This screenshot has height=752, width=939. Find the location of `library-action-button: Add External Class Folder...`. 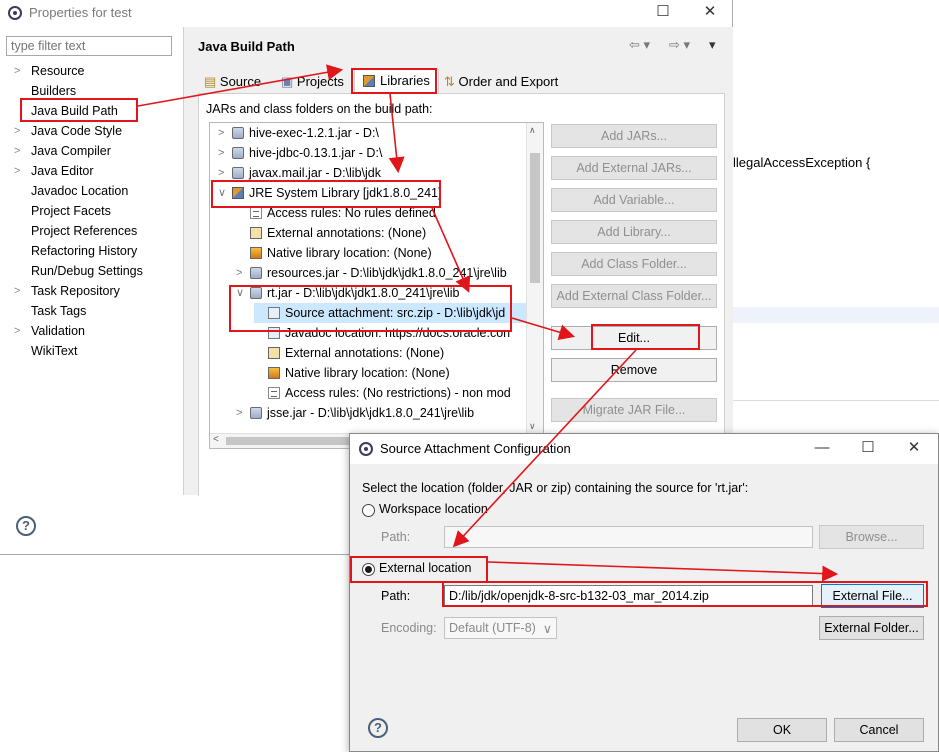

library-action-button: Add External Class Folder... is located at coordinates (634, 296).